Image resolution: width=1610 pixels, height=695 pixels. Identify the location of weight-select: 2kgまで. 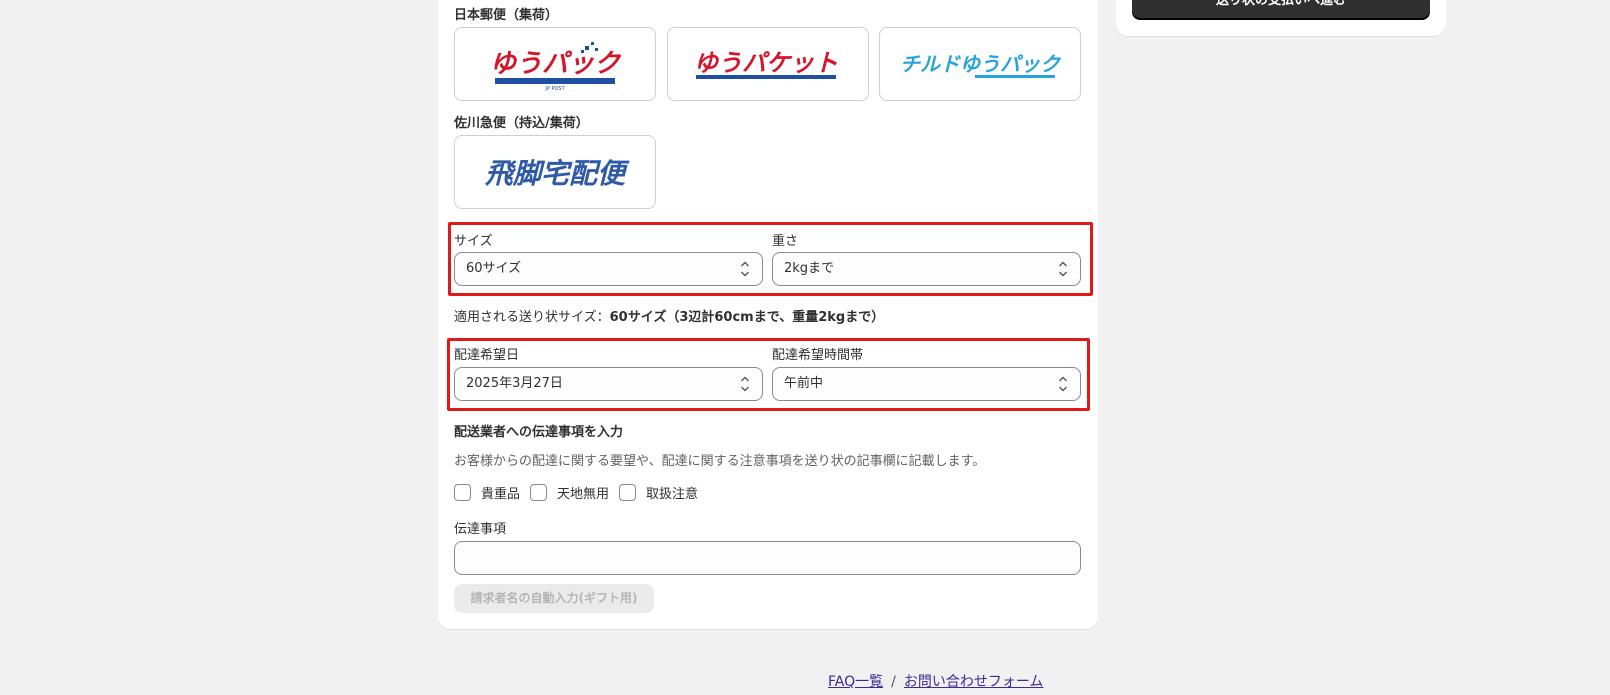
(926, 269).